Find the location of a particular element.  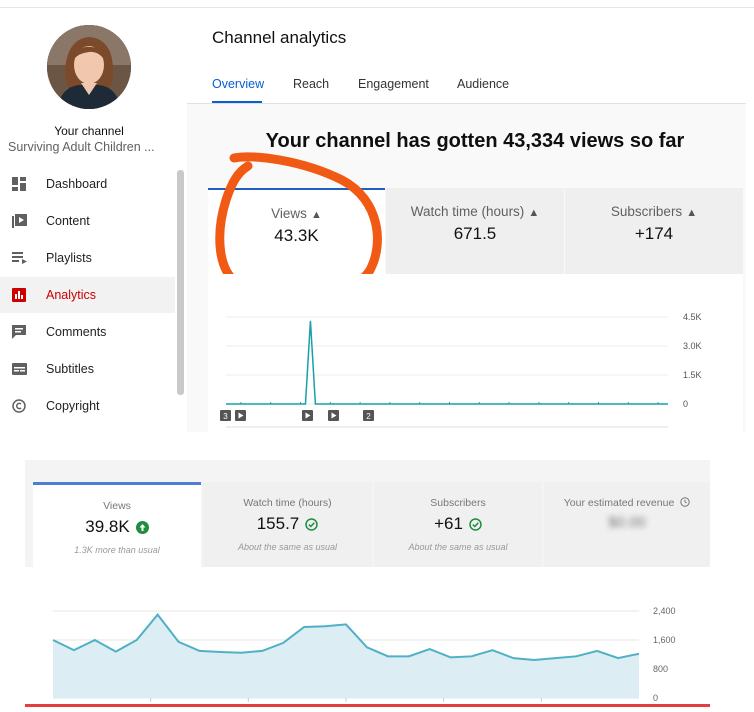

revenue-card: Your estimated revenue $0.00 is located at coordinates (627, 524).